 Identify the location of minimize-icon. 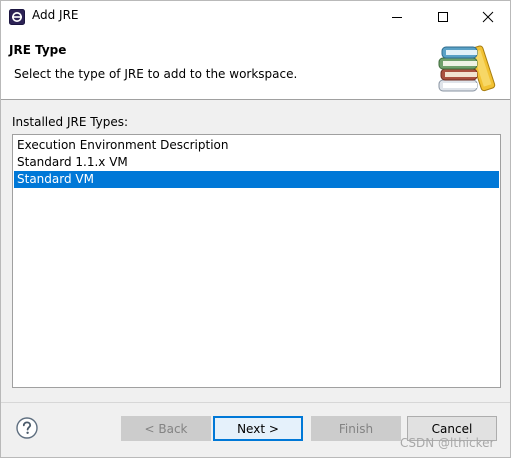
(397, 17).